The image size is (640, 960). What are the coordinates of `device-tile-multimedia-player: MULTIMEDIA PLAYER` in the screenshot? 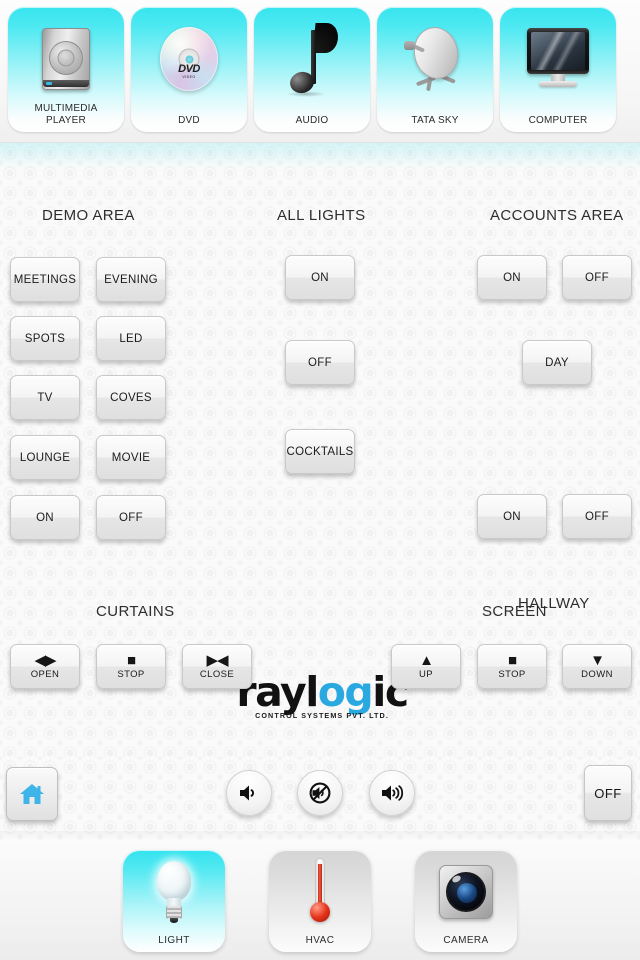 It's located at (66, 69).